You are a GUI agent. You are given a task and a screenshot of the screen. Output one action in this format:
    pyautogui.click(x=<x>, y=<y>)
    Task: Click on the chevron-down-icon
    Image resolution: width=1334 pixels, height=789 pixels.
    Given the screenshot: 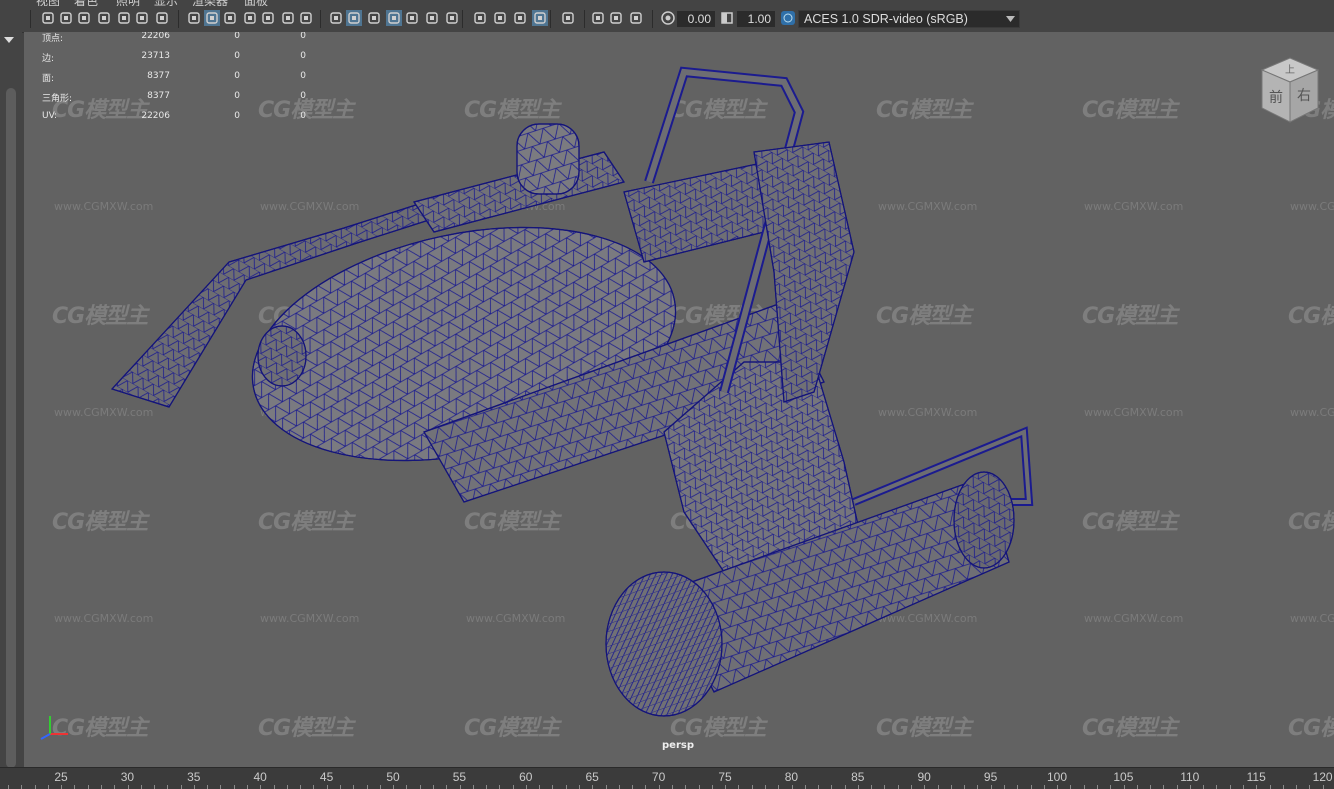 What is the action you would take?
    pyautogui.click(x=1010, y=19)
    